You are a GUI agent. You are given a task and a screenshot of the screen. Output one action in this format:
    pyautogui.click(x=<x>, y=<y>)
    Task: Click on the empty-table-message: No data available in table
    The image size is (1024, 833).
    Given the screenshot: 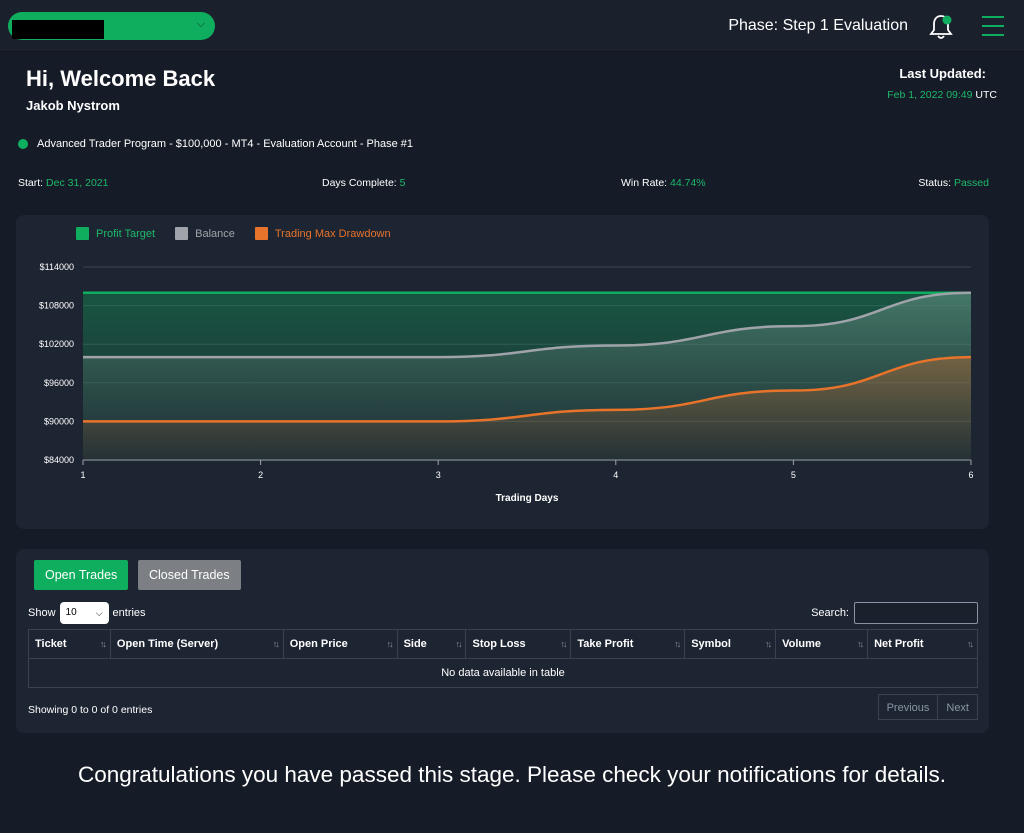 What is the action you would take?
    pyautogui.click(x=503, y=673)
    